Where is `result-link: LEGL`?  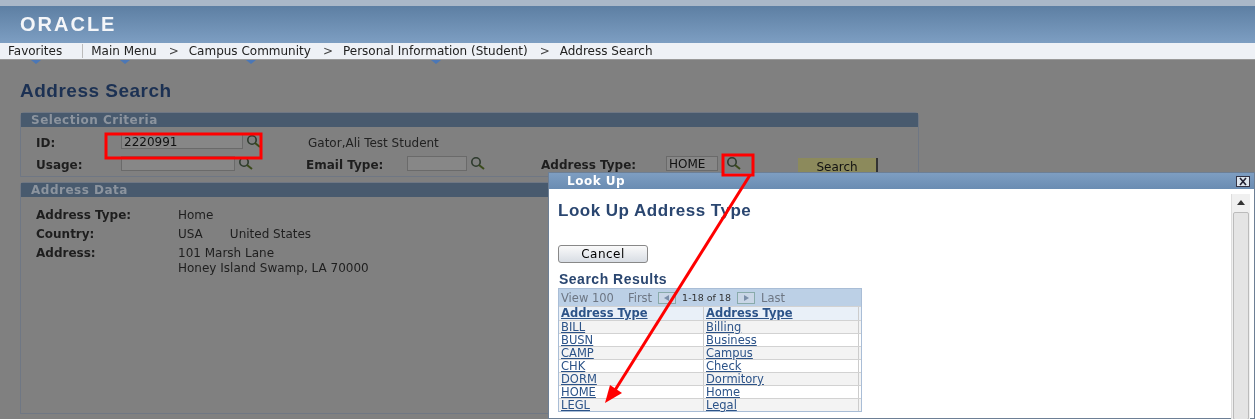
result-link: LEGL is located at coordinates (575, 405).